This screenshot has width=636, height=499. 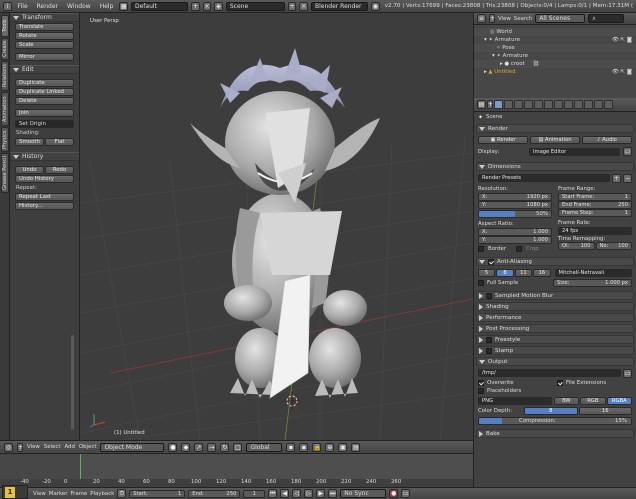 What do you see at coordinates (613, 246) in the screenshot?
I see `time-remap-new-field: Ne: 100` at bounding box center [613, 246].